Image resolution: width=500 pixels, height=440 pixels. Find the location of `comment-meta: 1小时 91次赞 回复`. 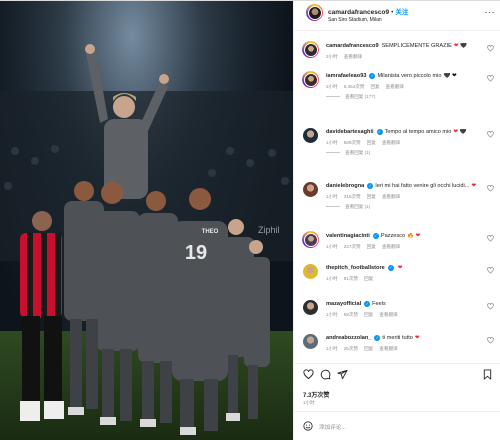

comment-meta: 1小时 91次赞 回复 is located at coordinates (352, 279).